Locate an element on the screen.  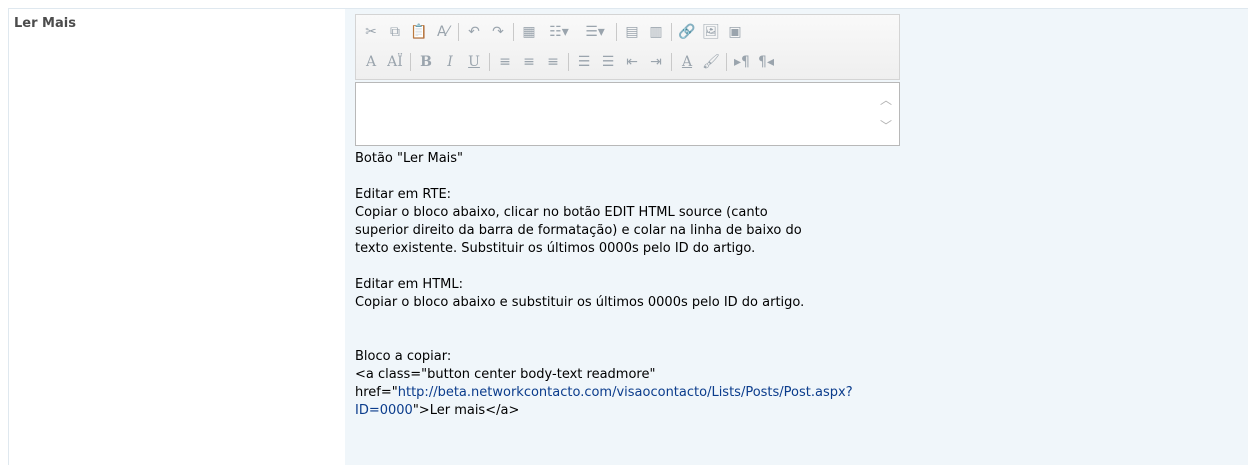
code-line: ID=0000">Ler mais</a> is located at coordinates (785, 411).